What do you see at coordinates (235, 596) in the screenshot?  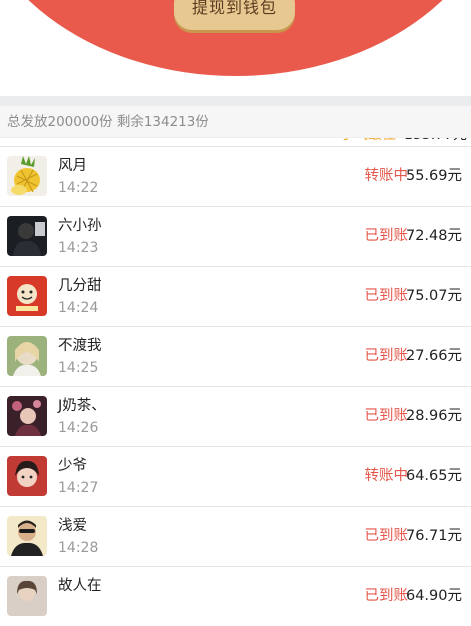 I see `list-item: 故人在 已到账 64.90元` at bounding box center [235, 596].